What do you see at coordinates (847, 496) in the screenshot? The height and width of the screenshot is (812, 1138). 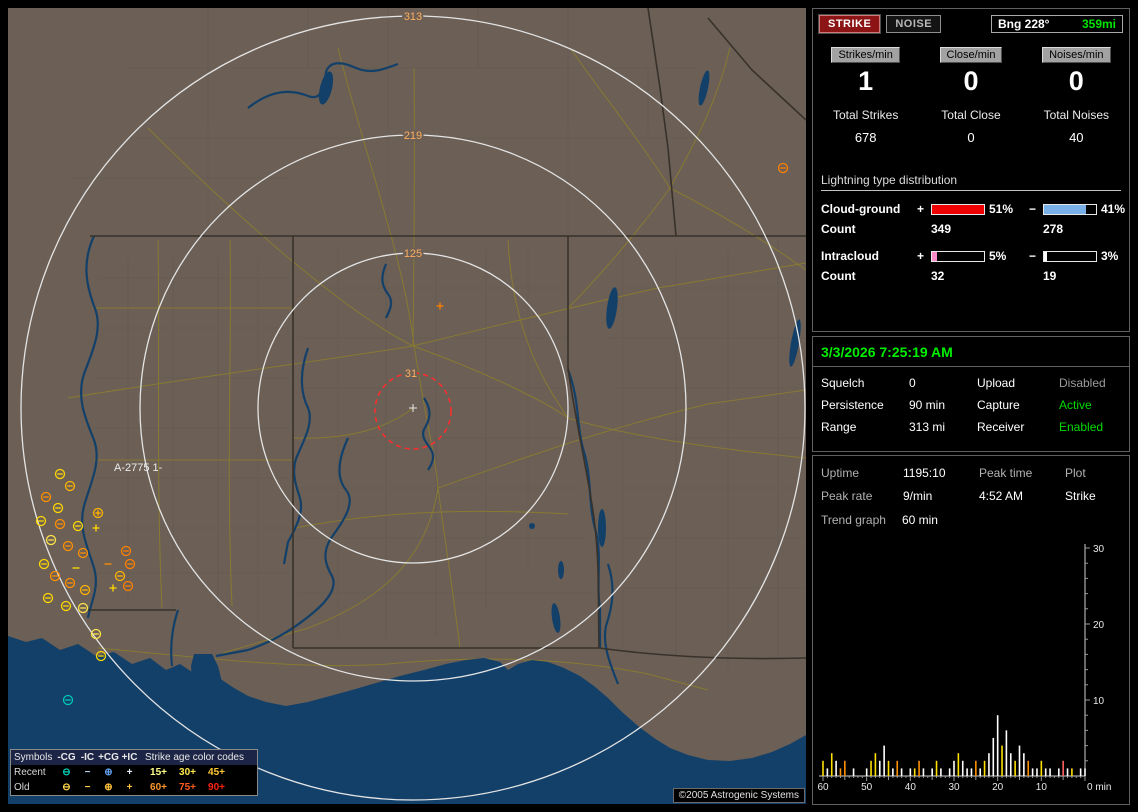 I see `peak-rate-label: Peak rate` at bounding box center [847, 496].